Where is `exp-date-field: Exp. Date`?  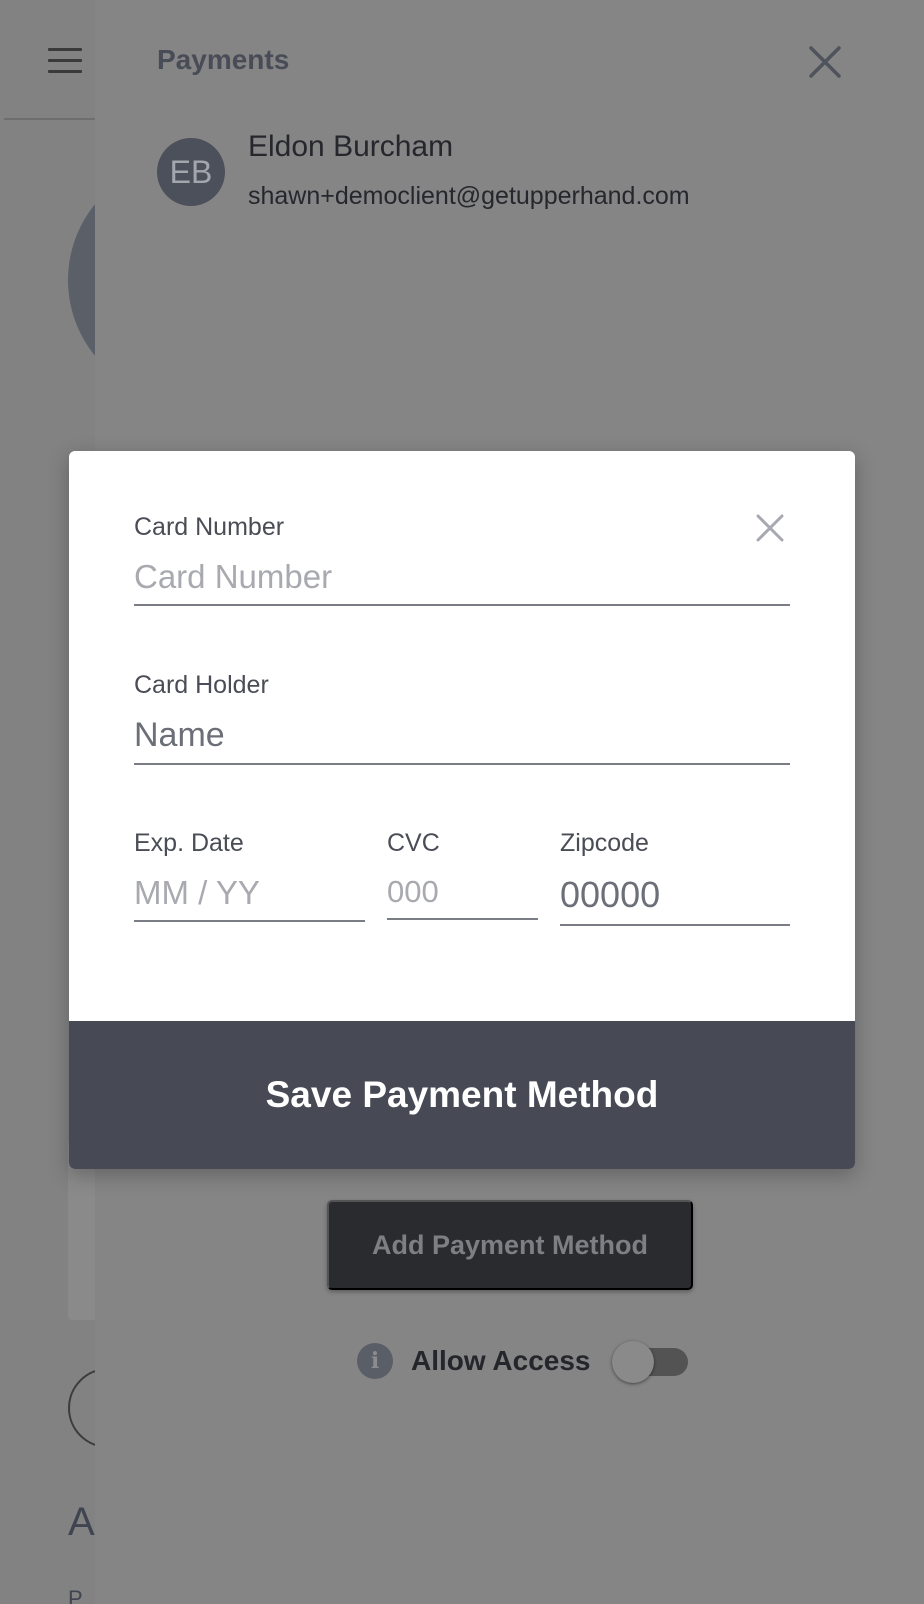
exp-date-field: Exp. Date is located at coordinates (249, 875).